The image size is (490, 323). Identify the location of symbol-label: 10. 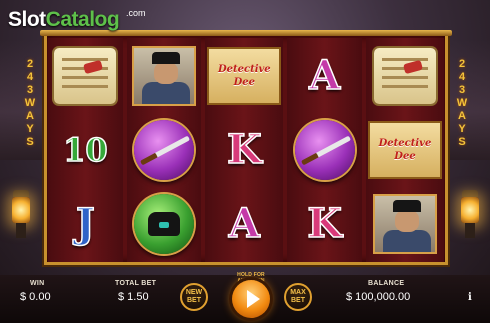
(85, 150).